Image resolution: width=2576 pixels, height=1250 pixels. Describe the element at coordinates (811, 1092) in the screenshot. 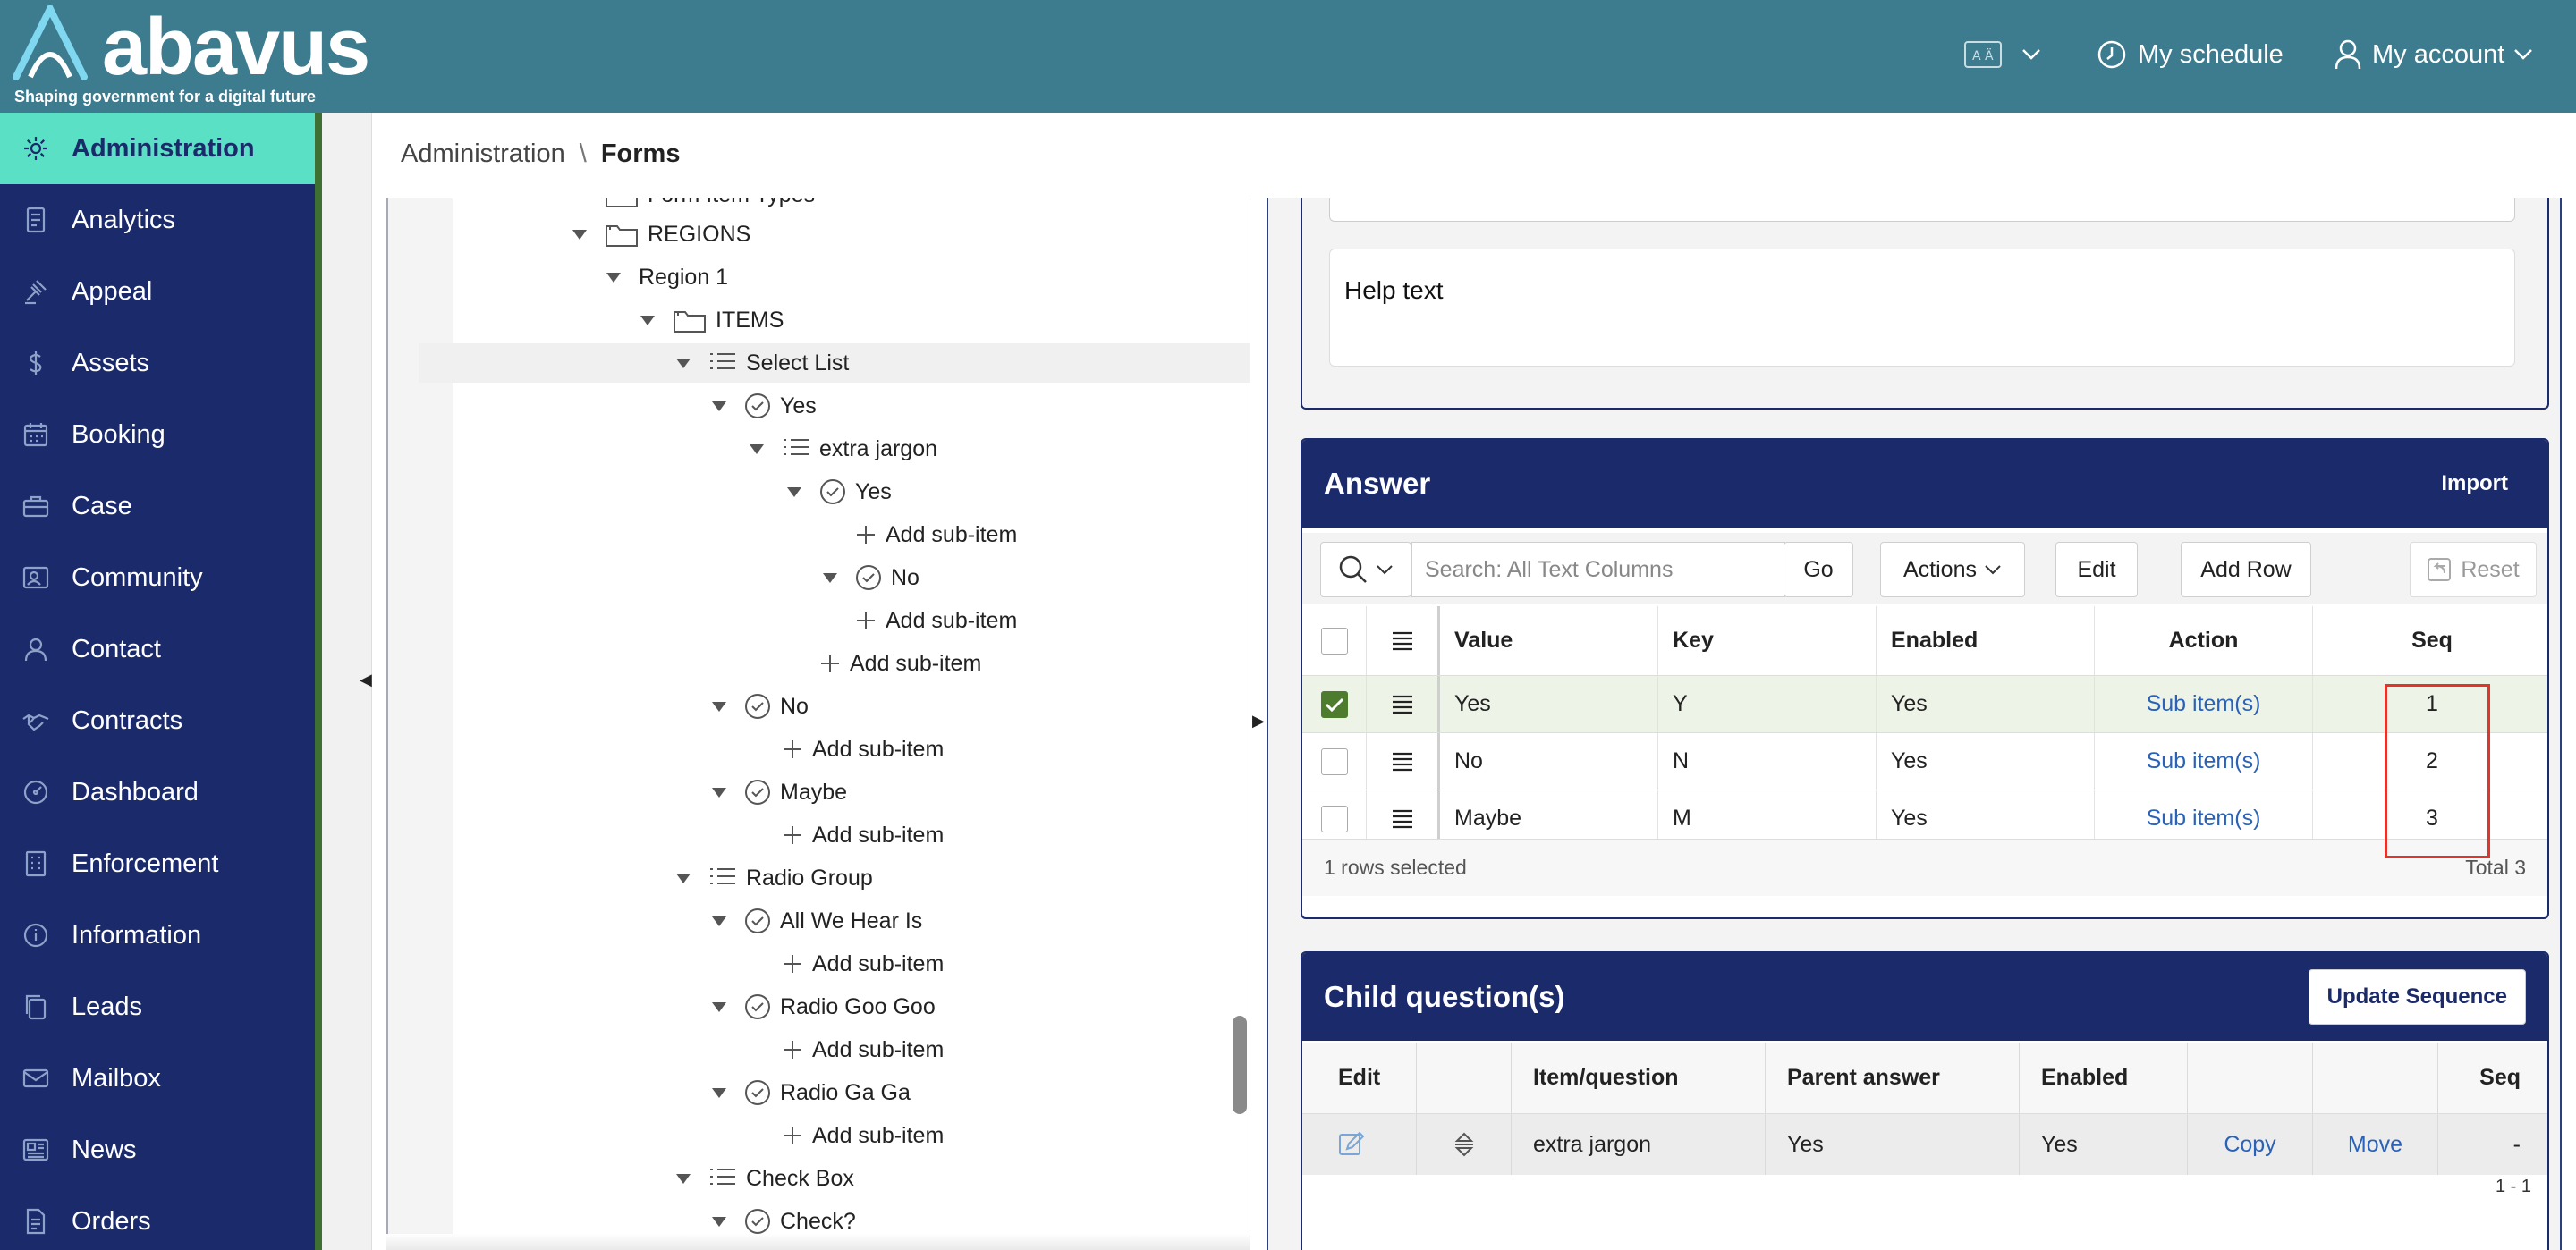

I see `tree-node: Radio Ga Ga` at that location.